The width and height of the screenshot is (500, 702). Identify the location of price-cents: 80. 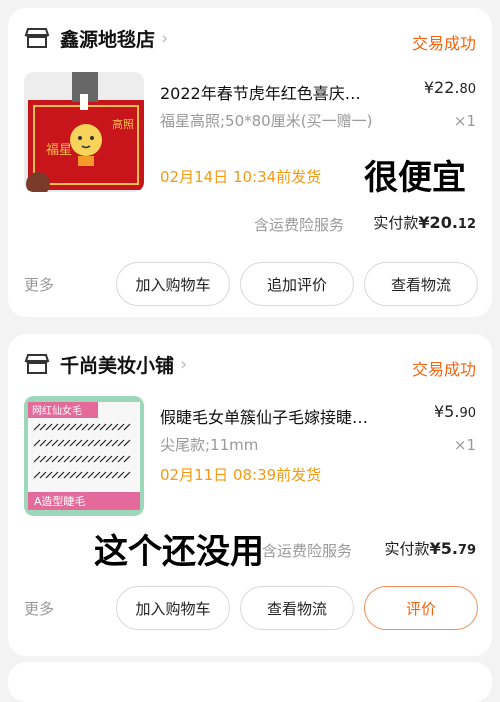
(467, 89).